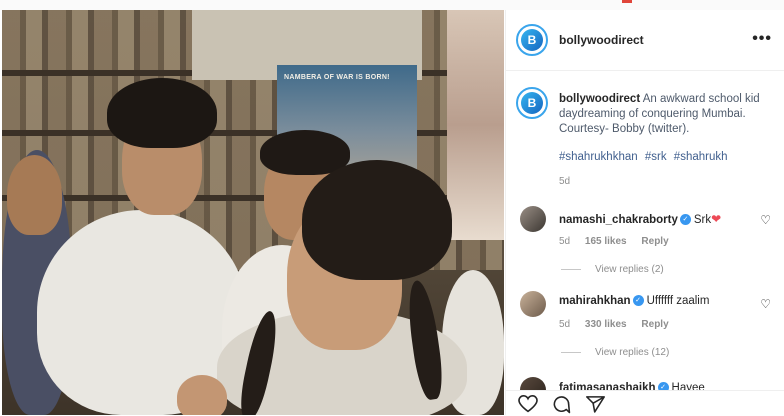  What do you see at coordinates (595, 404) in the screenshot?
I see `paper-plane-icon` at bounding box center [595, 404].